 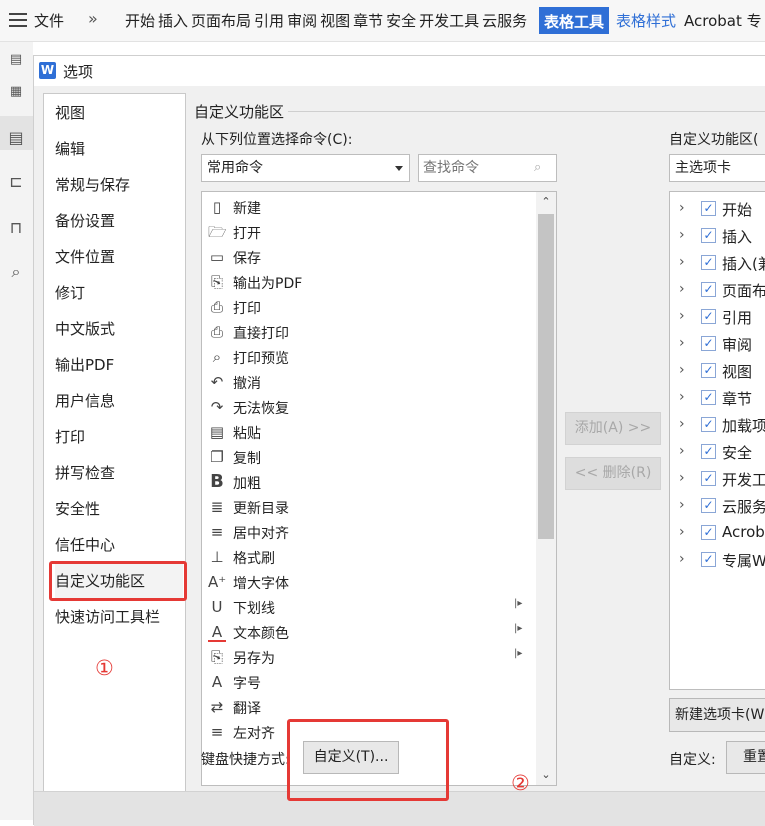 I want to click on ribbon-tab: 章节, so click(x=368, y=21).